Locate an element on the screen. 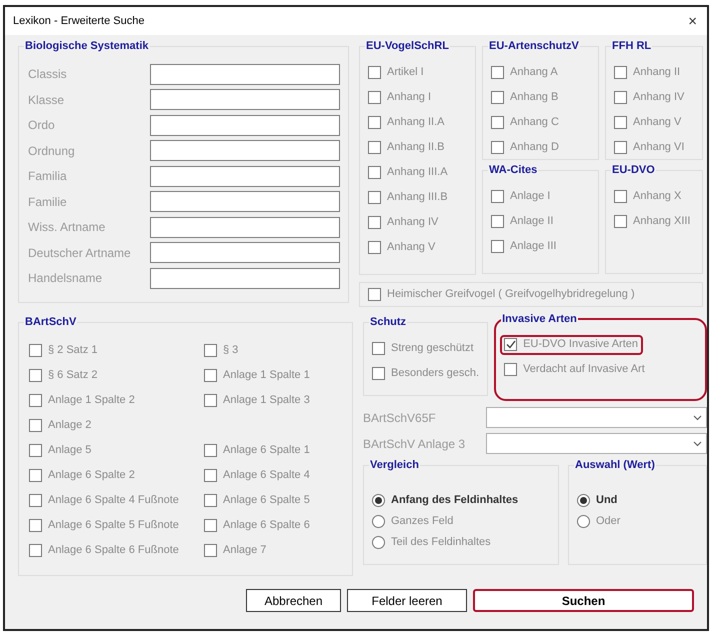 This screenshot has height=634, width=712. field-label: Wiss. Artname is located at coordinates (67, 227).